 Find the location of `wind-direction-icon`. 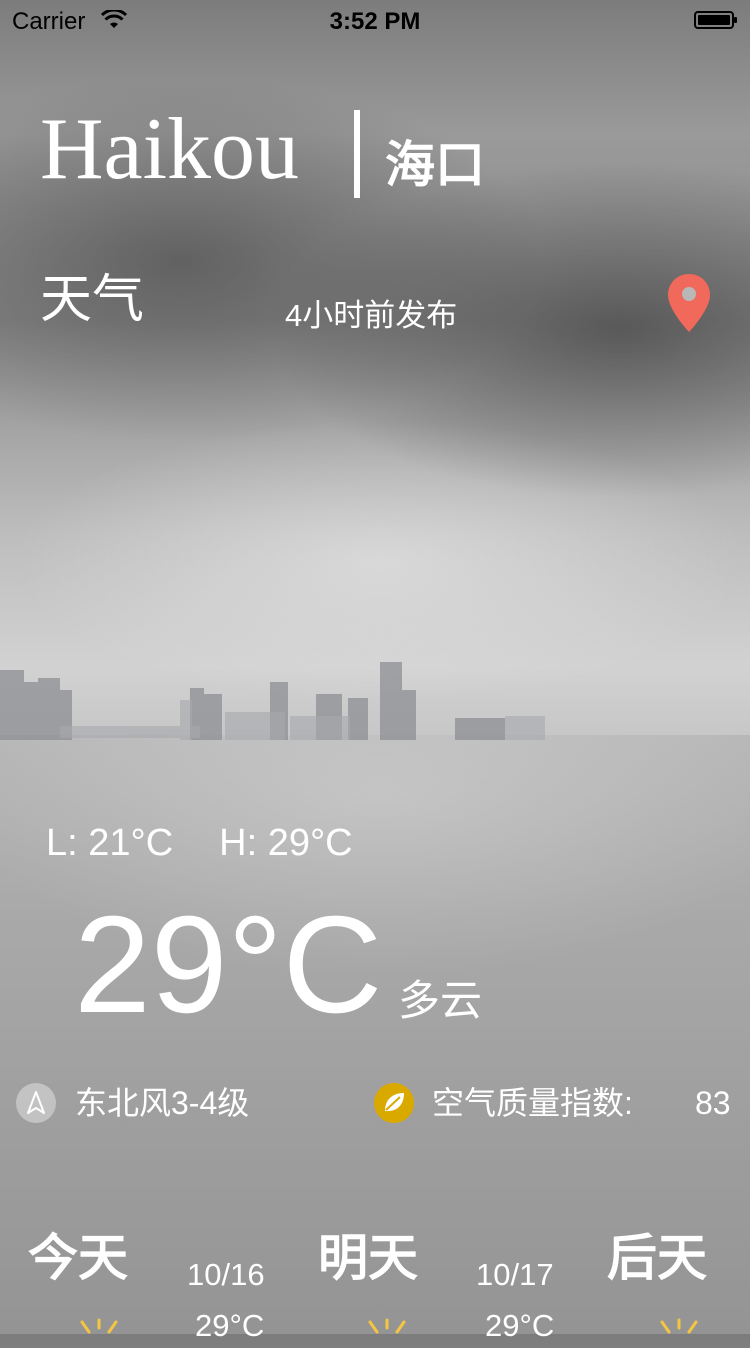

wind-direction-icon is located at coordinates (36, 1103).